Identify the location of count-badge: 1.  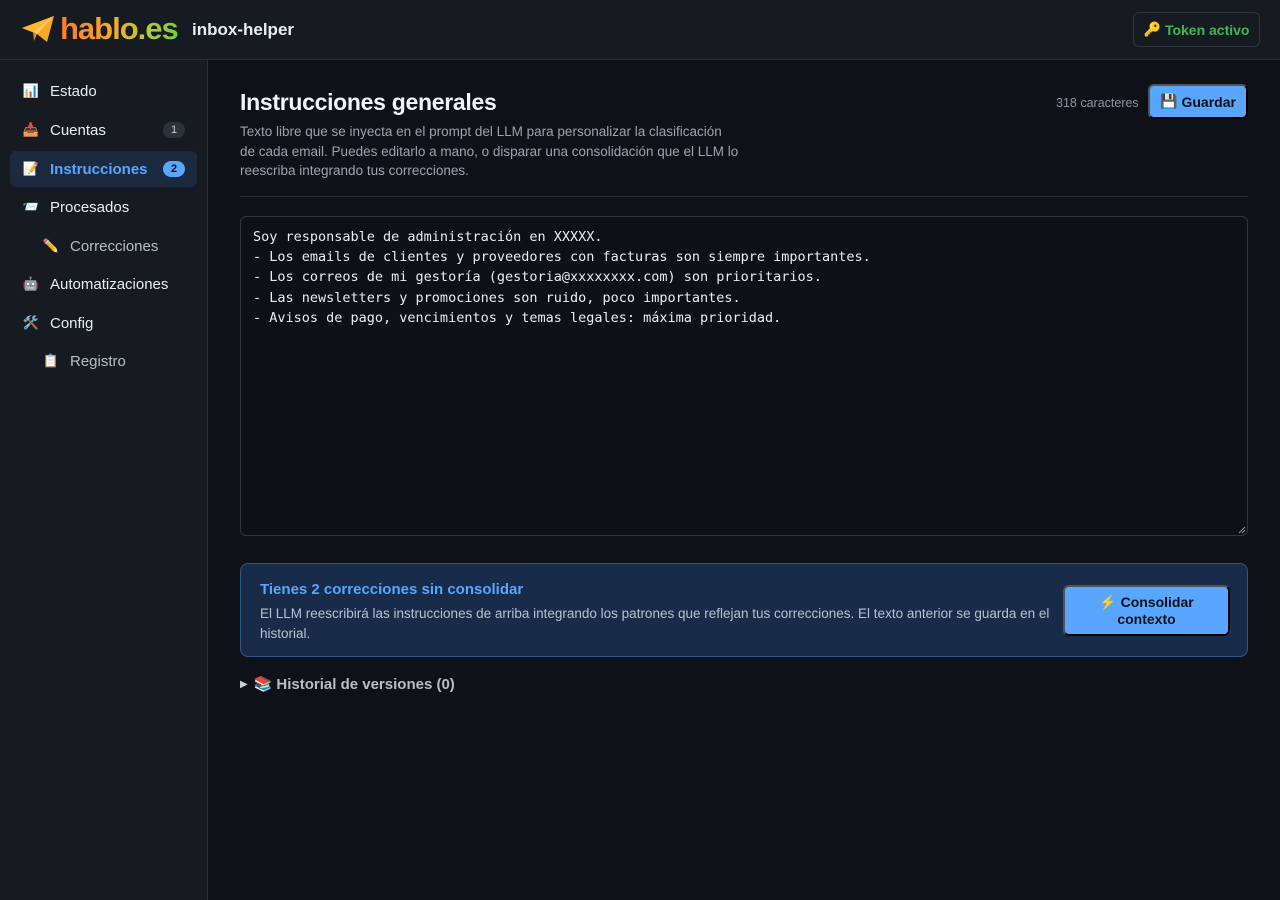
(174, 130).